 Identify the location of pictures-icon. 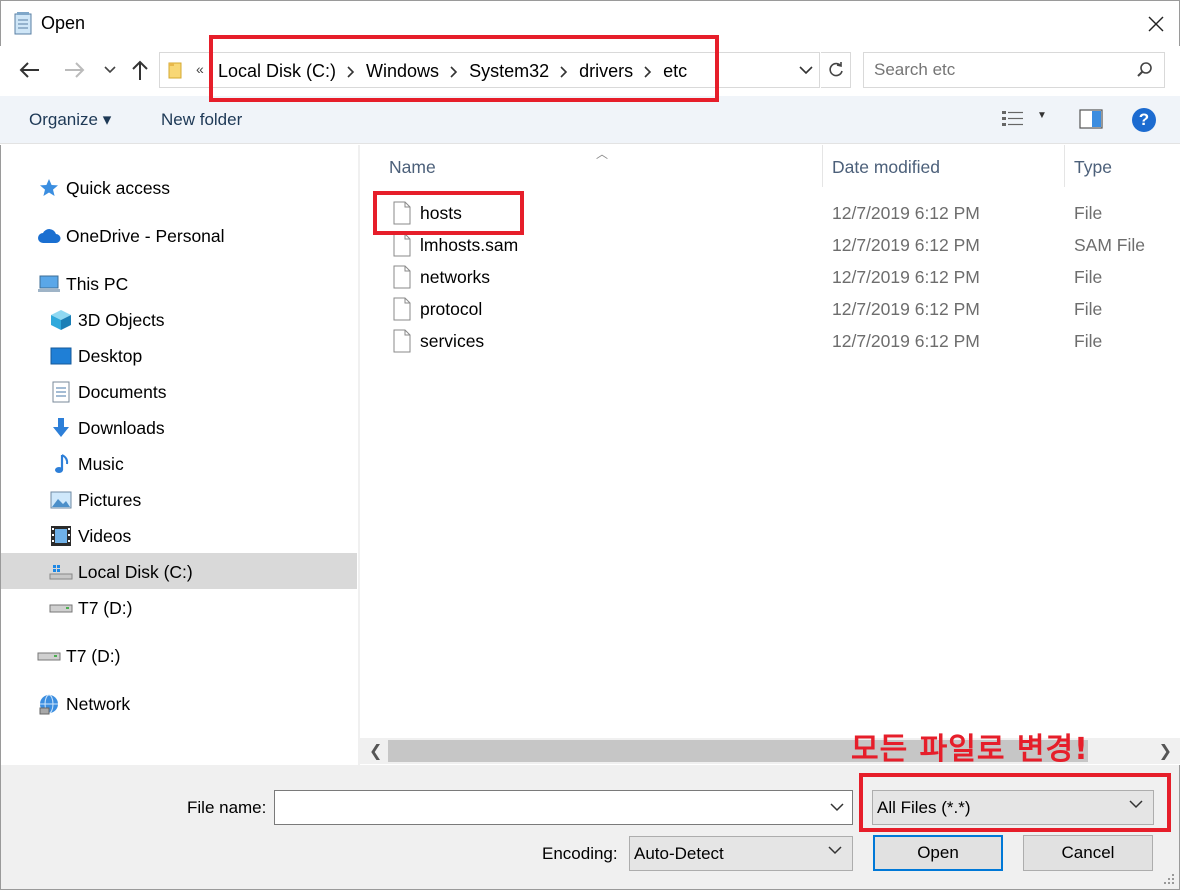
(61, 500).